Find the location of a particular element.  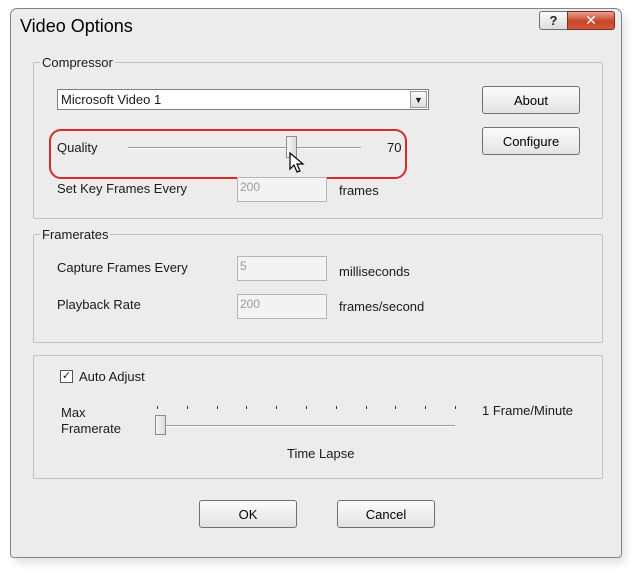

keyframes-unit: frames is located at coordinates (359, 190).